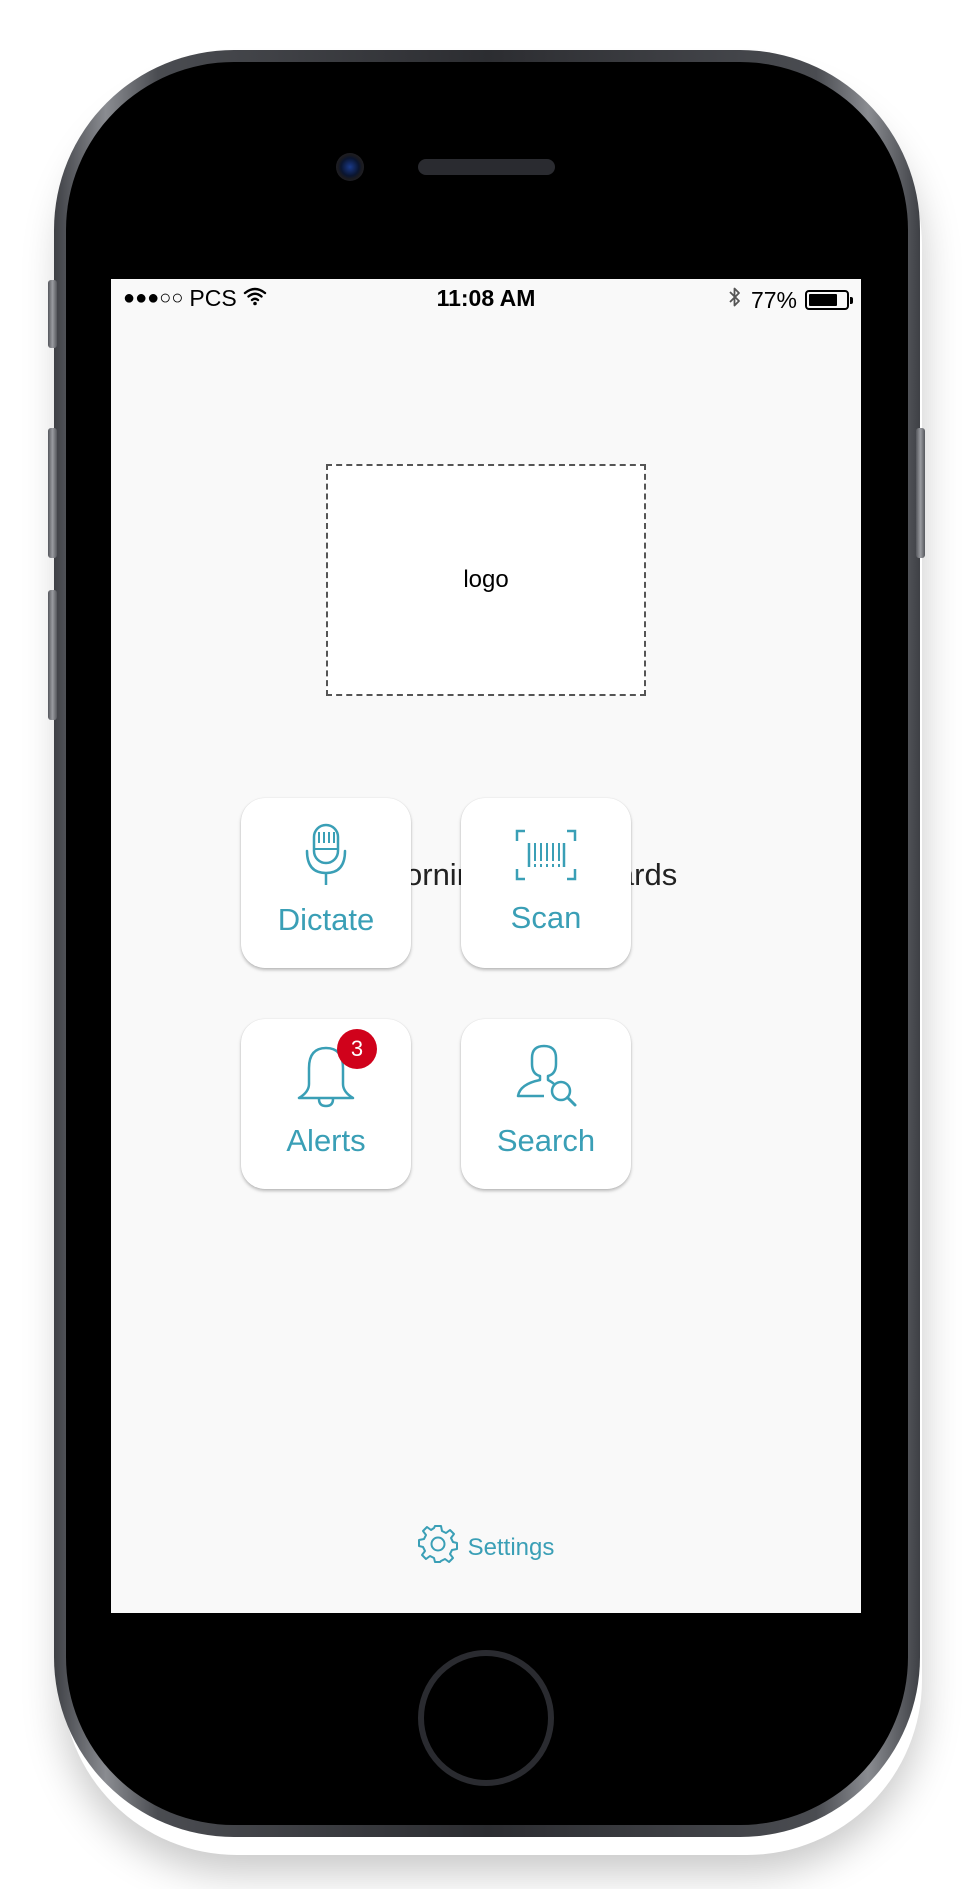 The height and width of the screenshot is (1889, 971). I want to click on earpiece-speaker, so click(486, 167).